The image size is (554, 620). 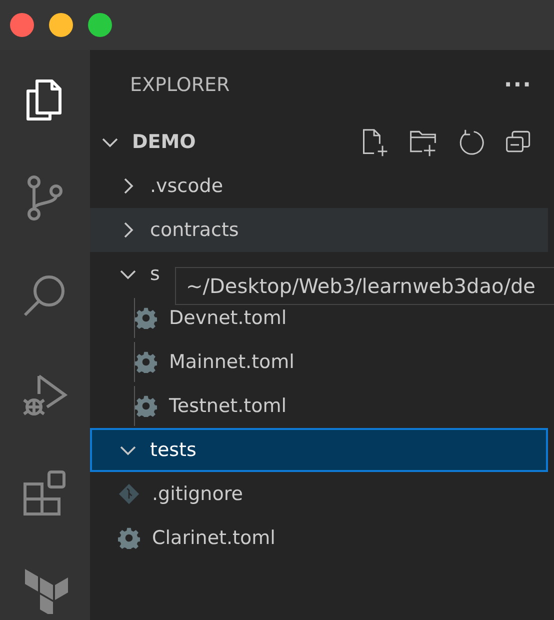 I want to click on tree-item-label: contracts, so click(x=194, y=230).